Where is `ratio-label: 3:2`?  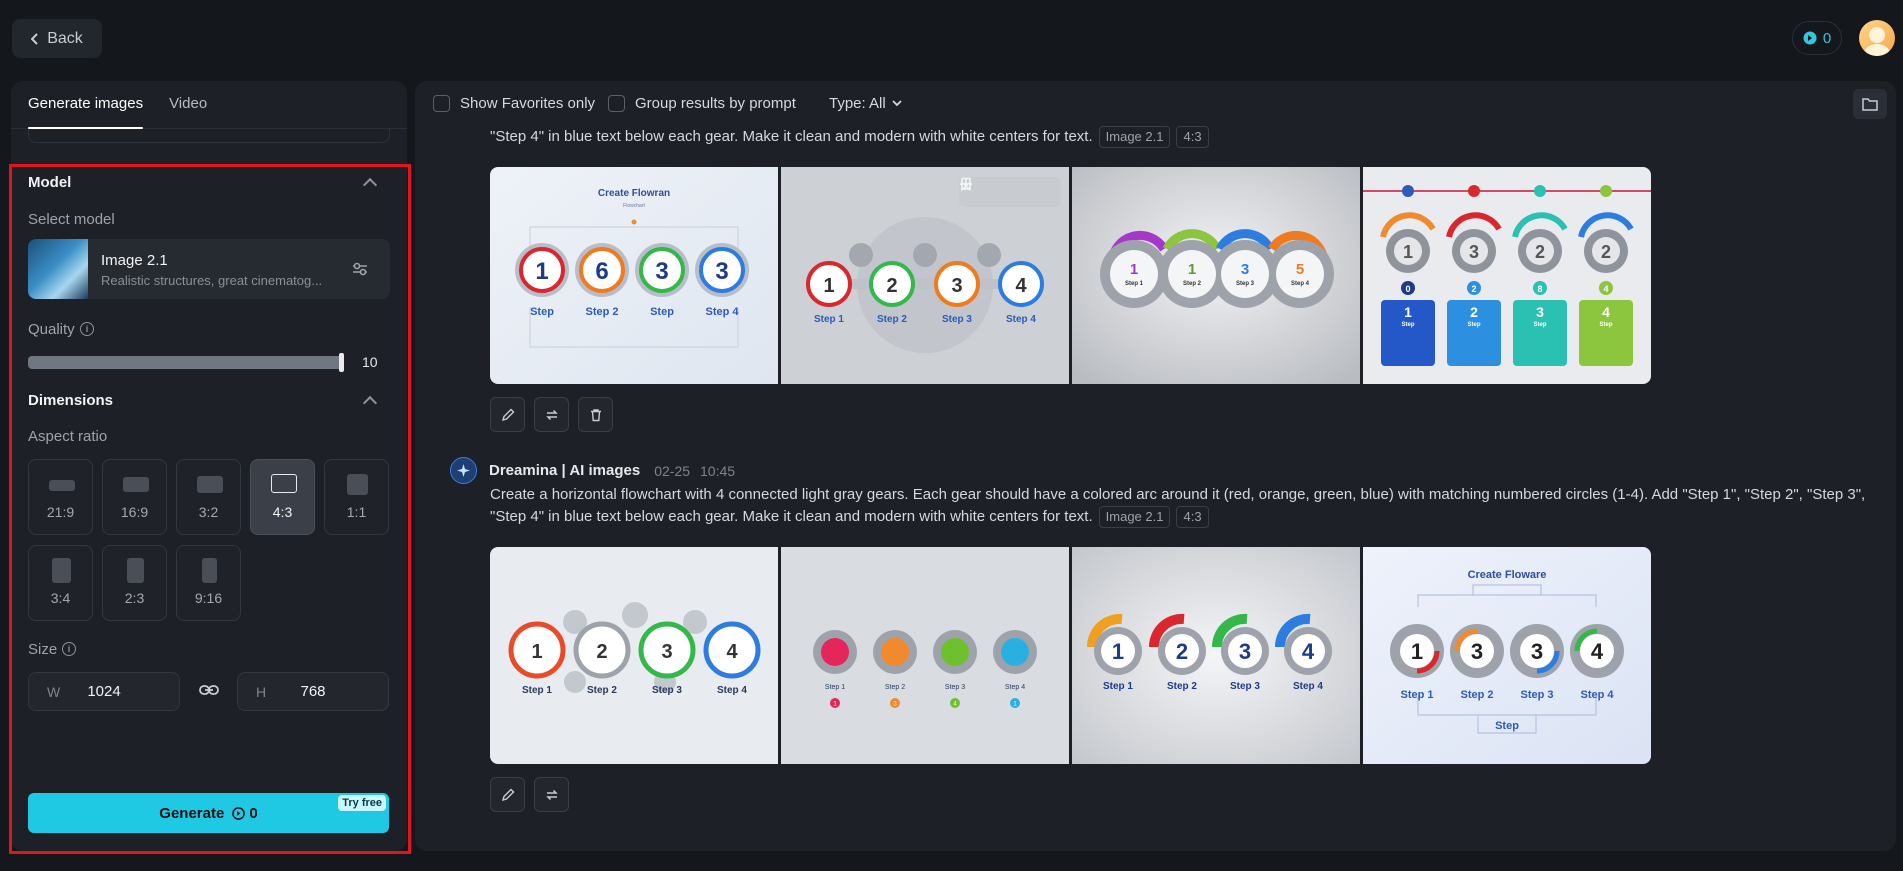 ratio-label: 3:2 is located at coordinates (208, 512).